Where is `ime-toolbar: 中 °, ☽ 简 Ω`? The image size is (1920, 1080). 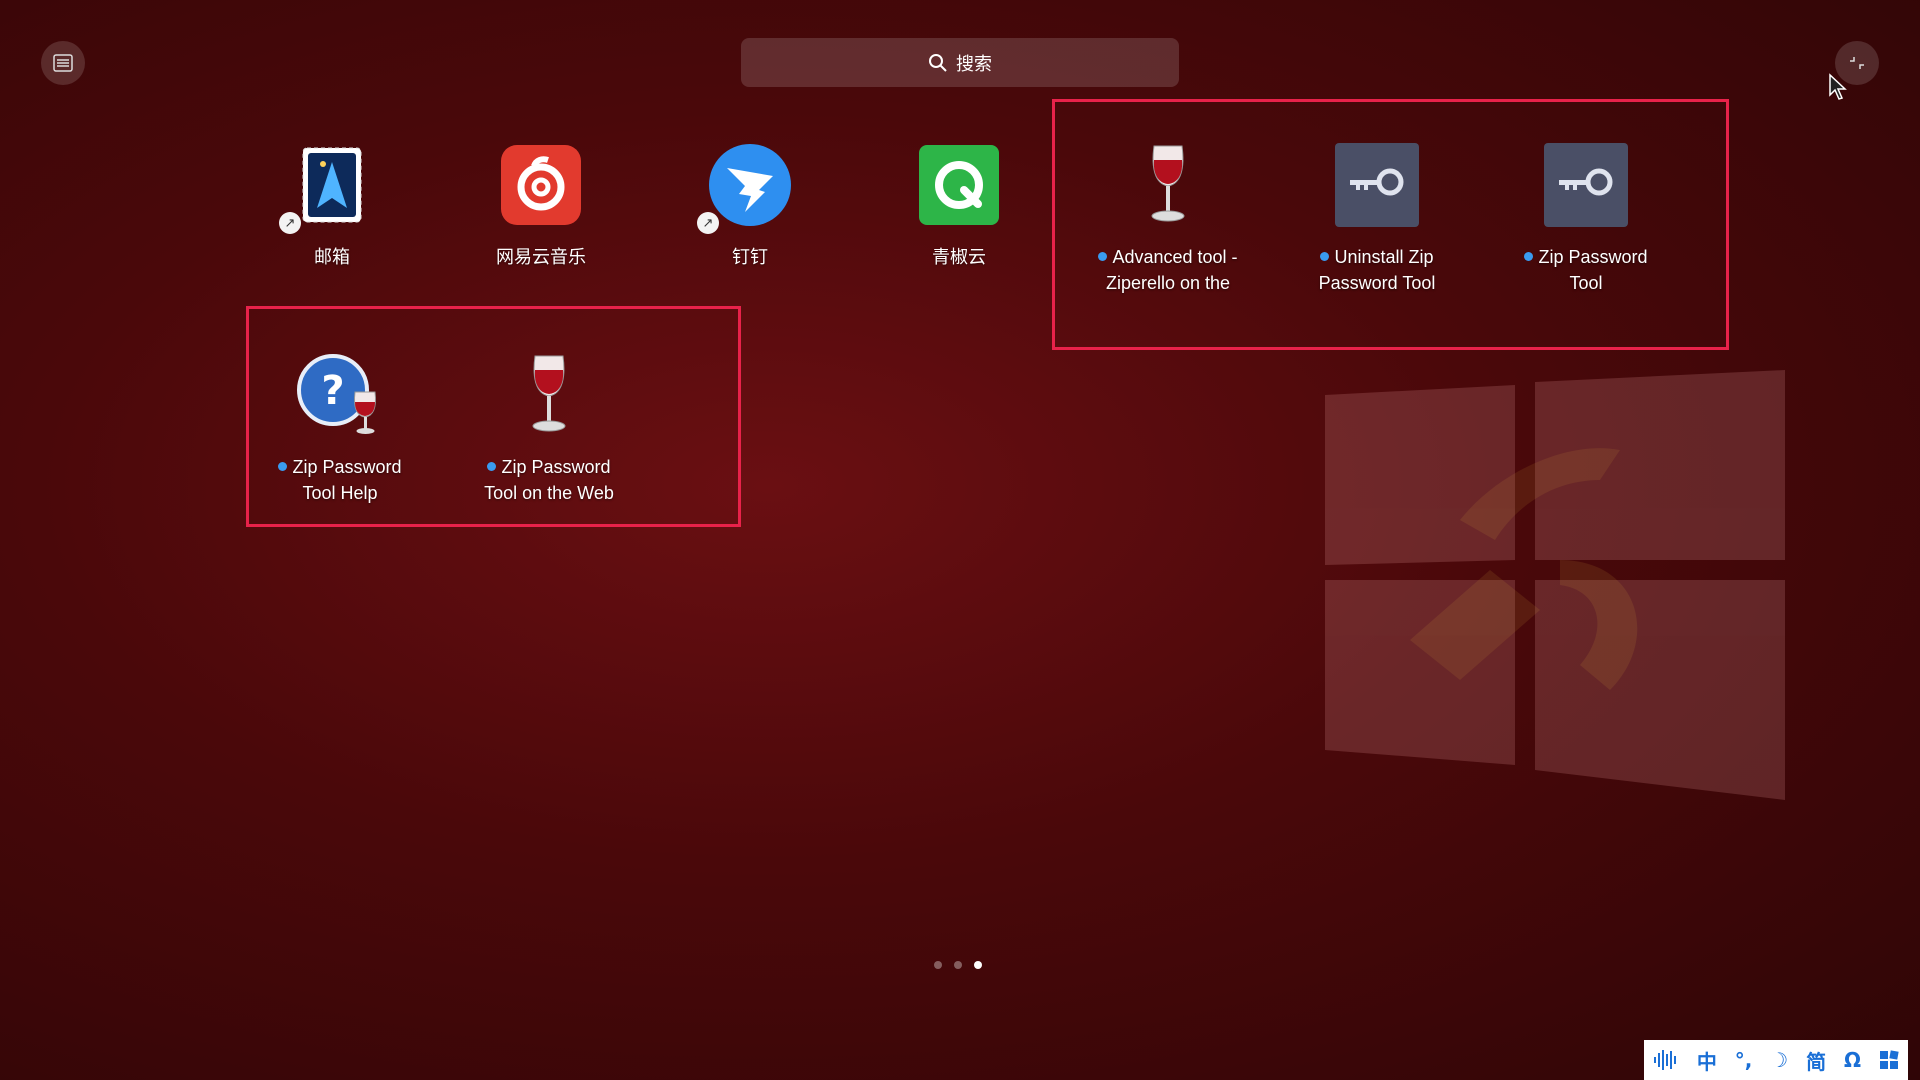 ime-toolbar: 中 °, ☽ 简 Ω is located at coordinates (1776, 1060).